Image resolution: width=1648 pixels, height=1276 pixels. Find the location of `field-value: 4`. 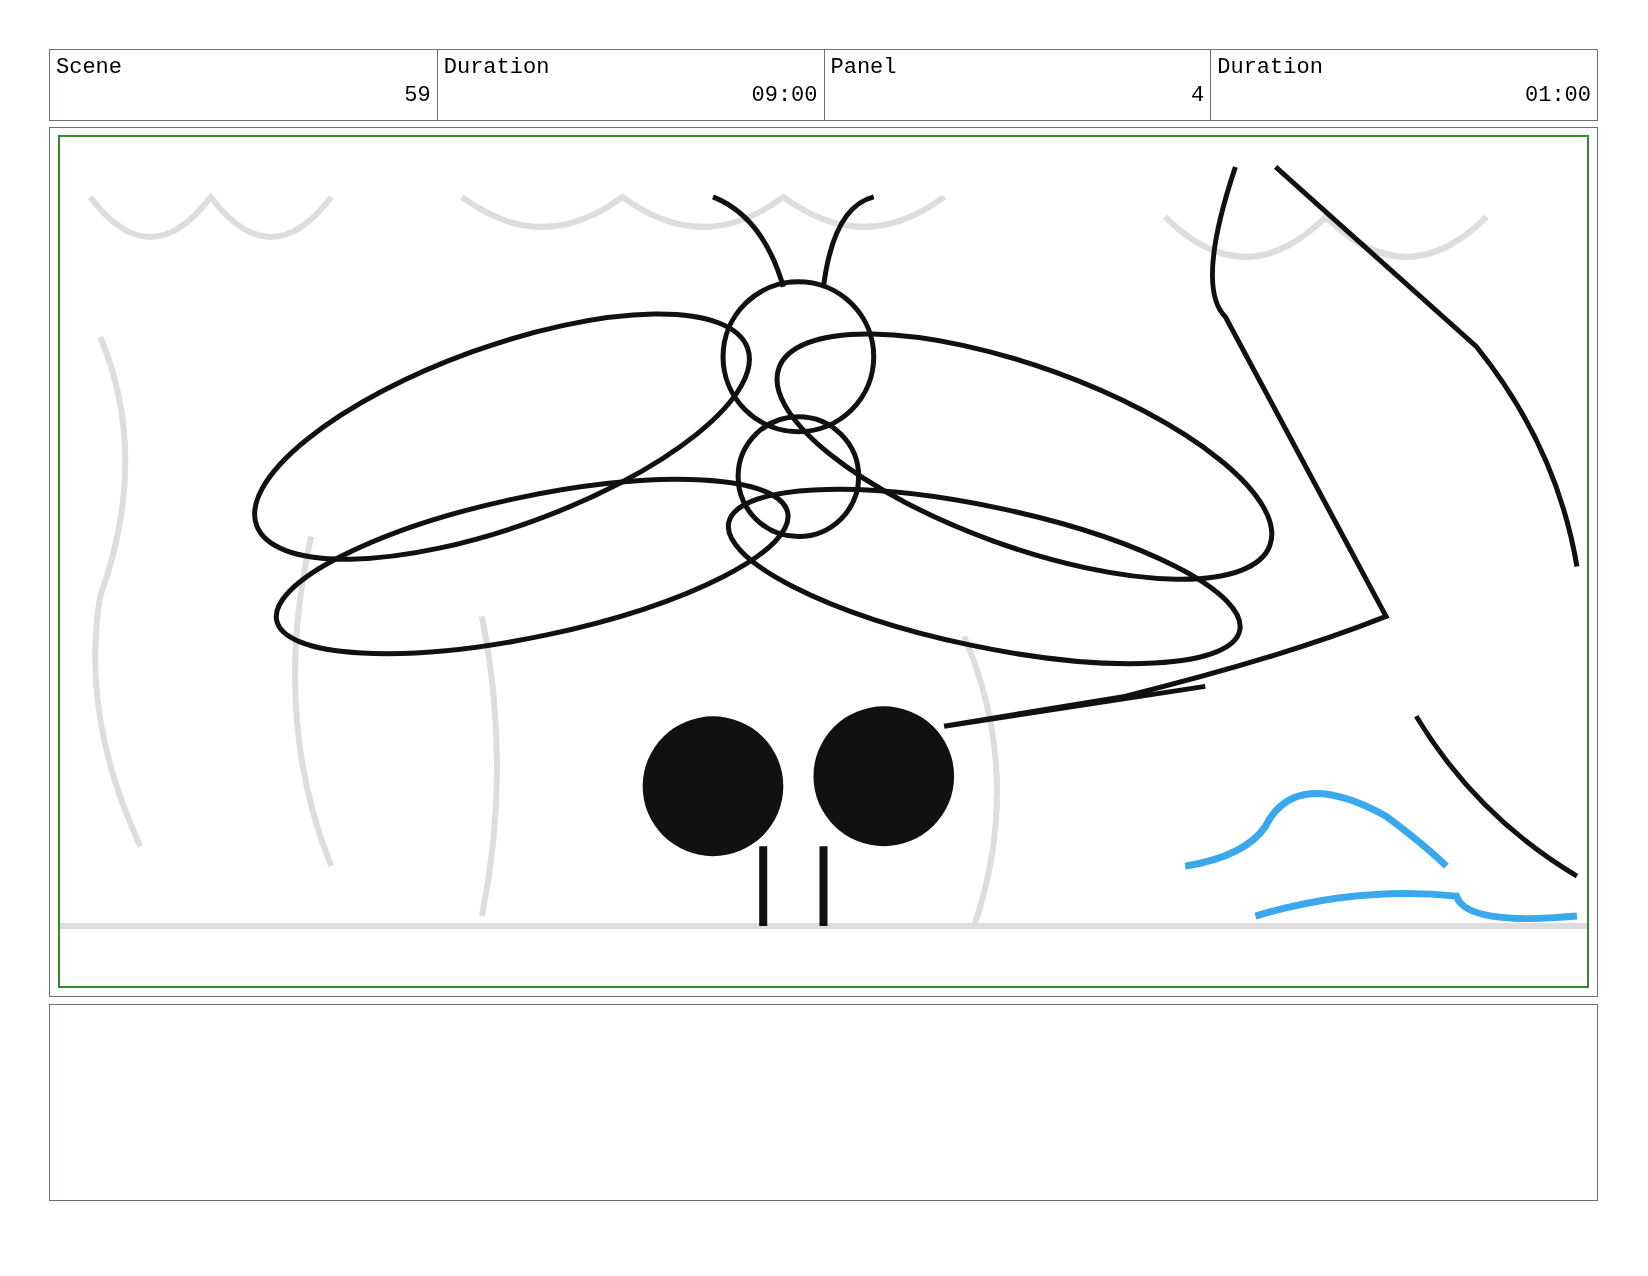

field-value: 4 is located at coordinates (1197, 96).